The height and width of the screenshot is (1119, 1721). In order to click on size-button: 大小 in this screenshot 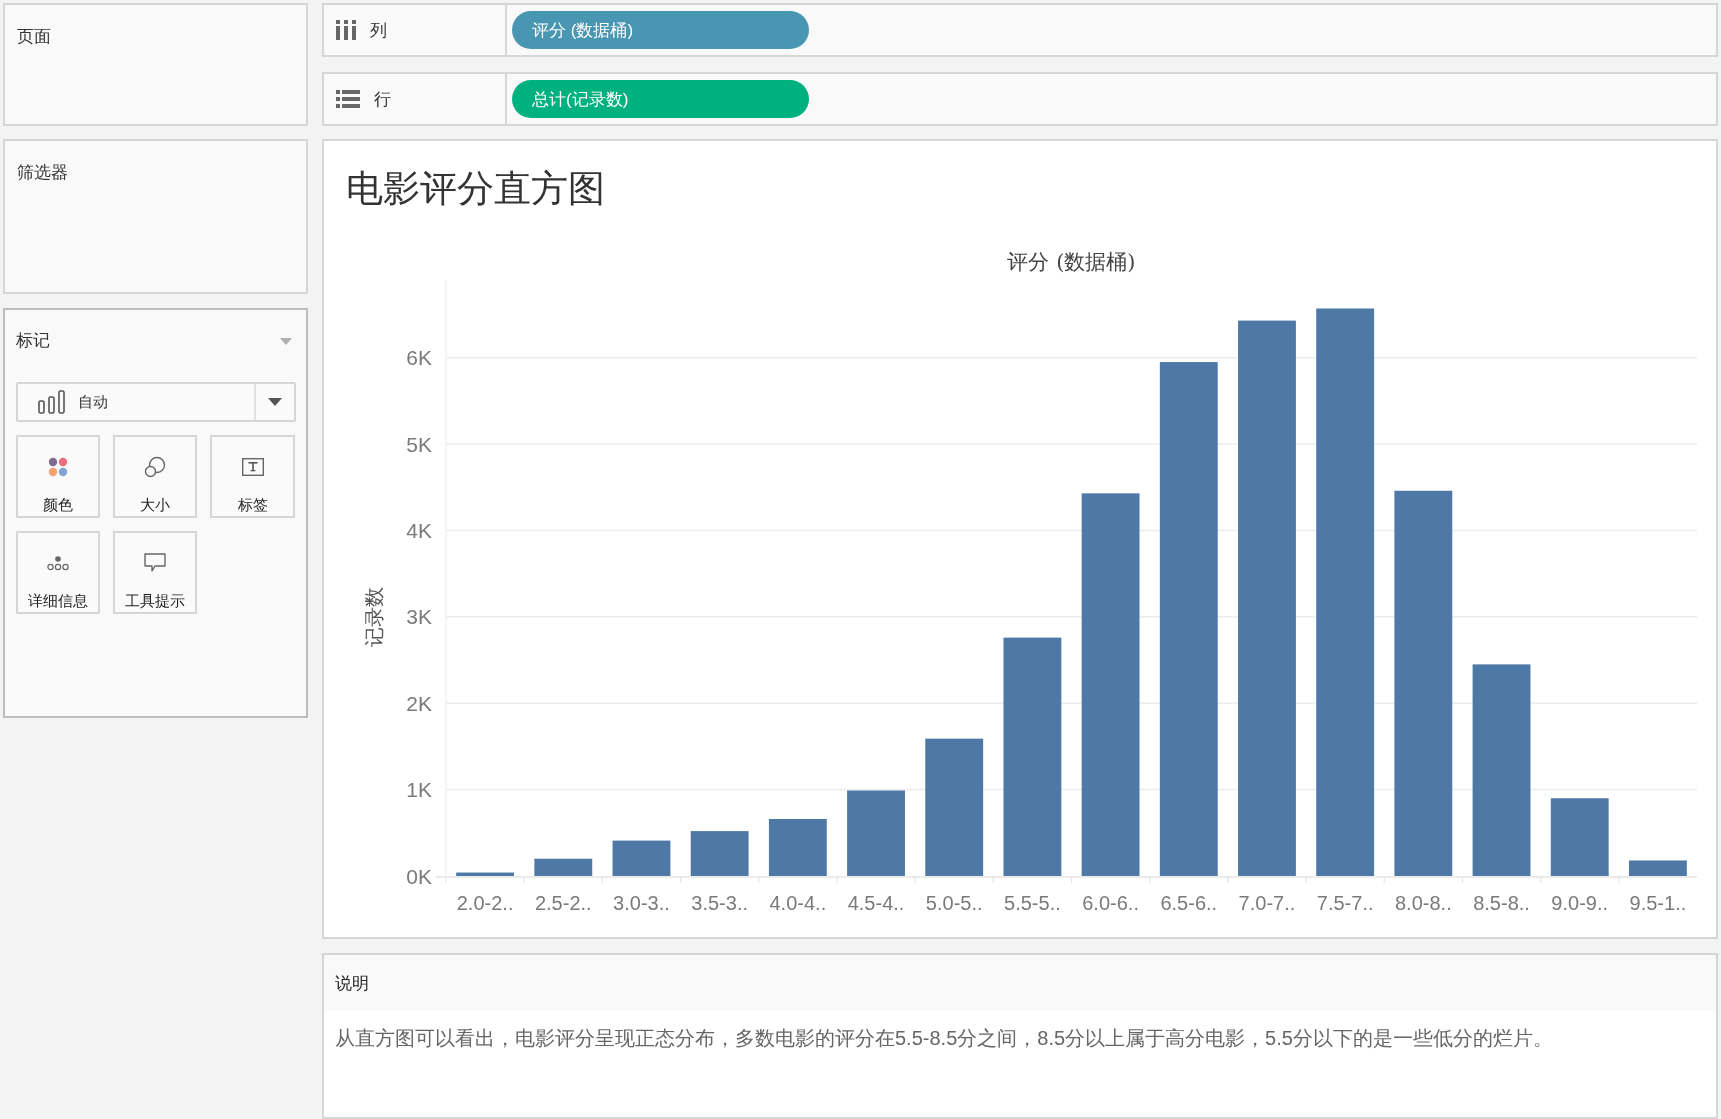, I will do `click(155, 476)`.